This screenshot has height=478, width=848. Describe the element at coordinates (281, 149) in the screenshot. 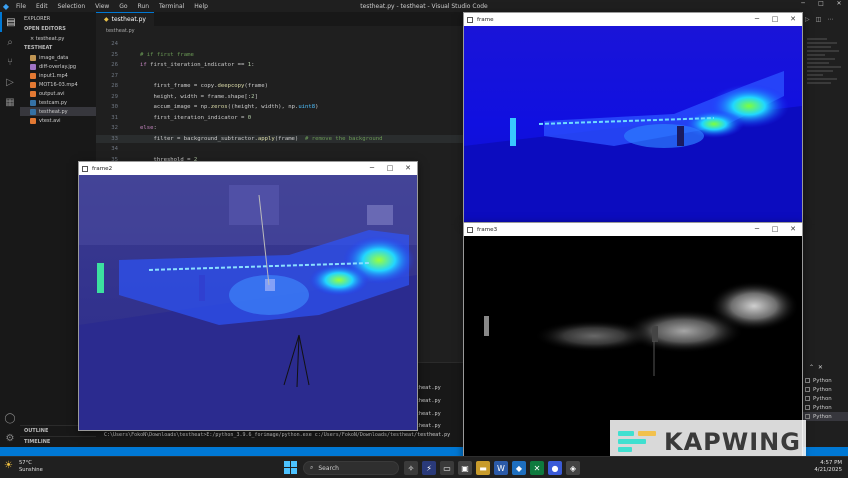

I see `code-line: 34` at that location.